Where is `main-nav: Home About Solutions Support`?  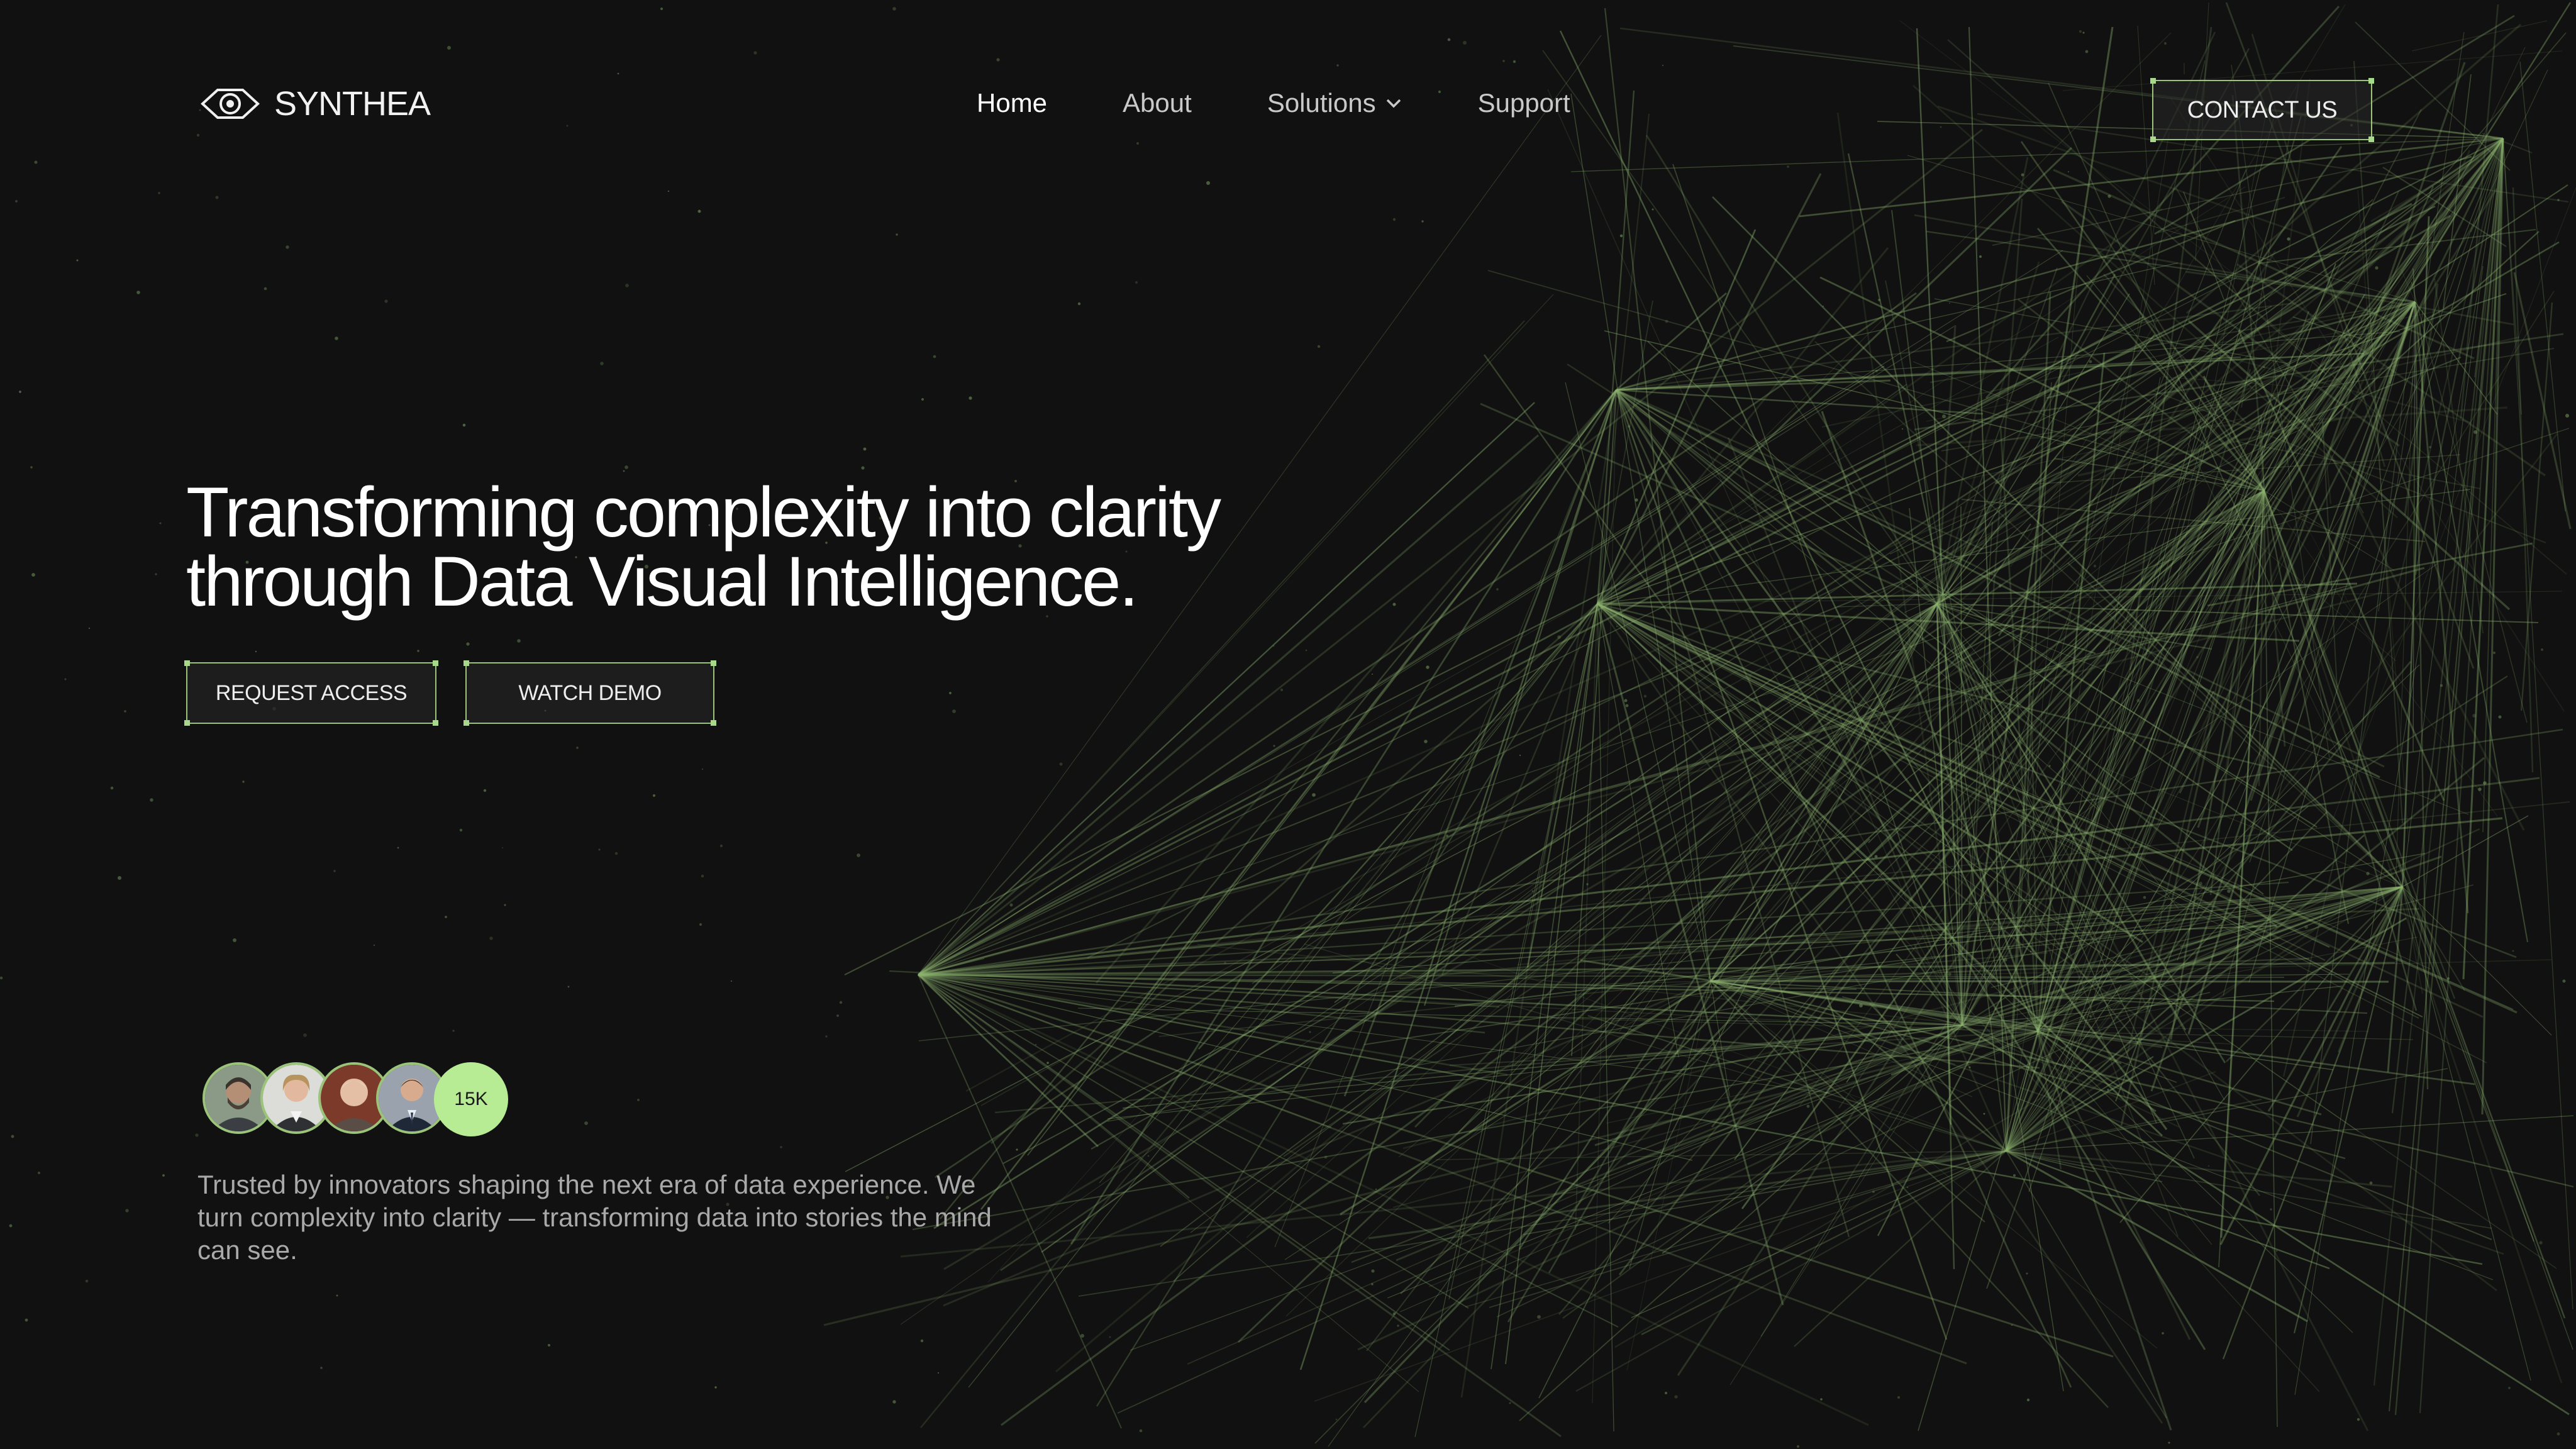
main-nav: Home About Solutions Support is located at coordinates (1273, 103).